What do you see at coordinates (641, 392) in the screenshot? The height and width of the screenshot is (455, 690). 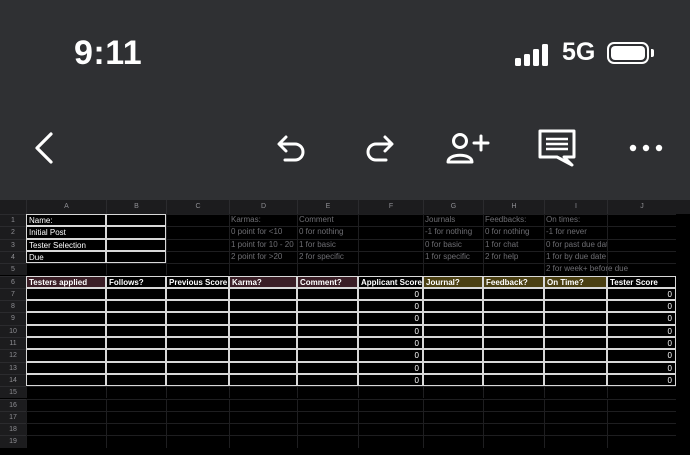 I see `cell-j15` at bounding box center [641, 392].